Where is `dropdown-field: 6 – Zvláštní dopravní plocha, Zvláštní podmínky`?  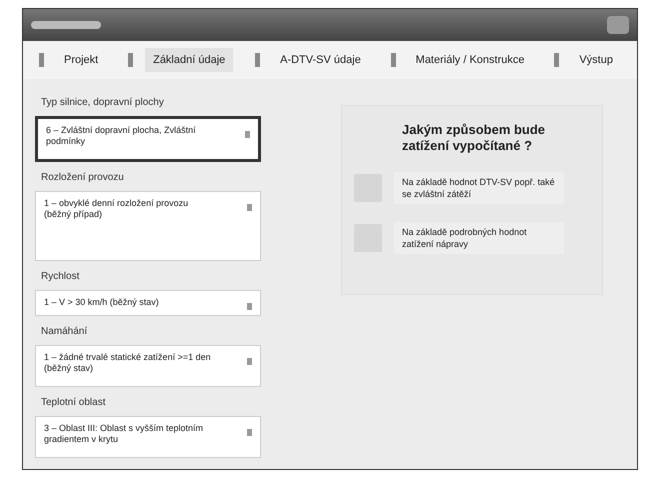 dropdown-field: 6 – Zvláštní dopravní plocha, Zvláštní podmínky is located at coordinates (148, 139).